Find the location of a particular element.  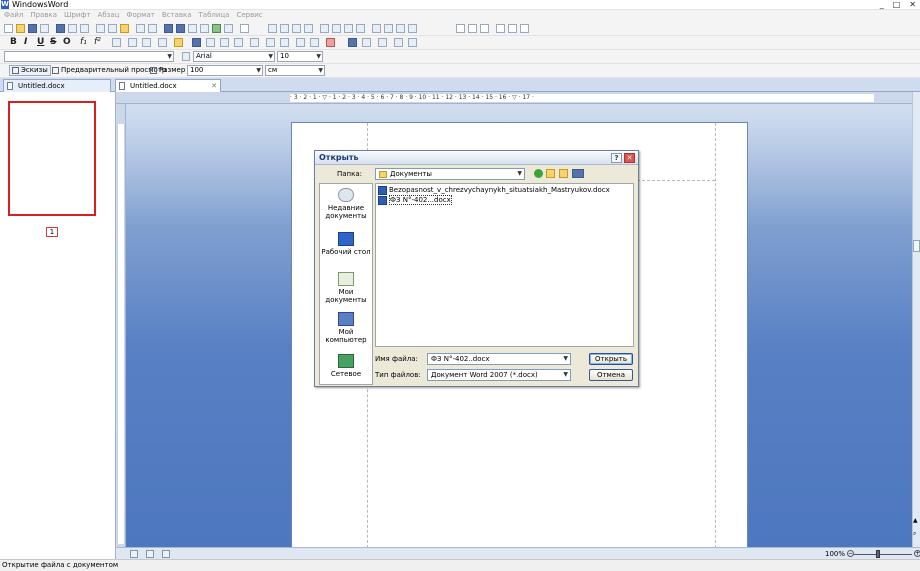

decrease-indent-icon is located at coordinates (296, 28).